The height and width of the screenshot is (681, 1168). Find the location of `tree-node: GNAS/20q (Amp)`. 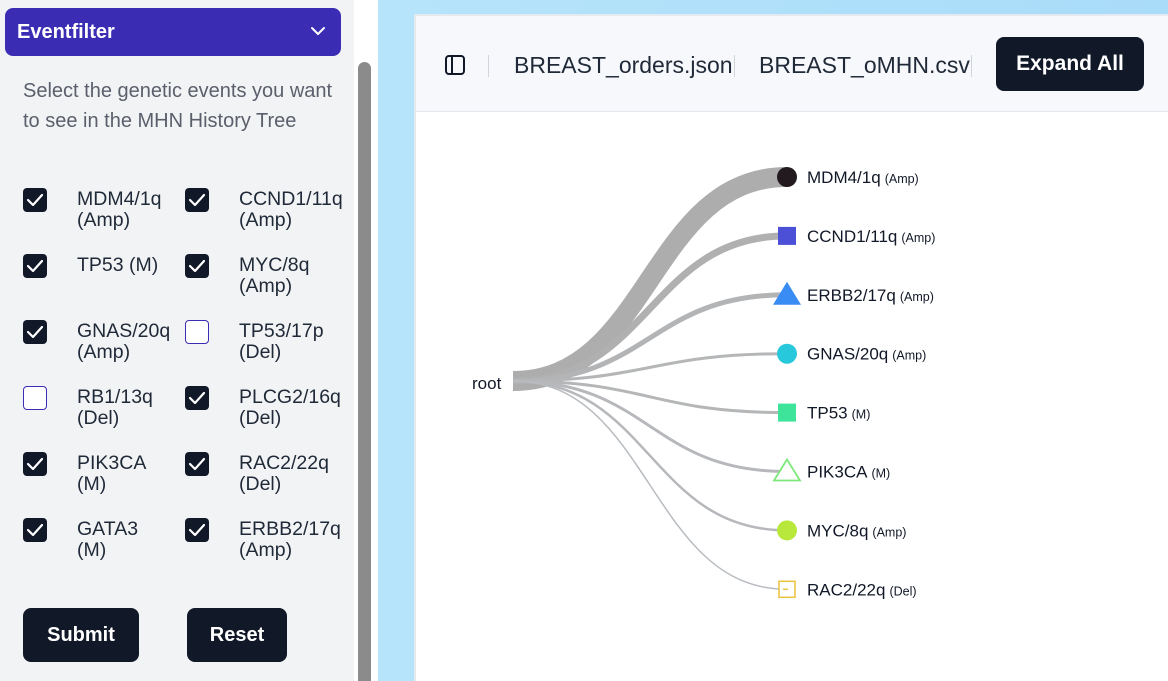

tree-node: GNAS/20q (Amp) is located at coordinates (851, 353).